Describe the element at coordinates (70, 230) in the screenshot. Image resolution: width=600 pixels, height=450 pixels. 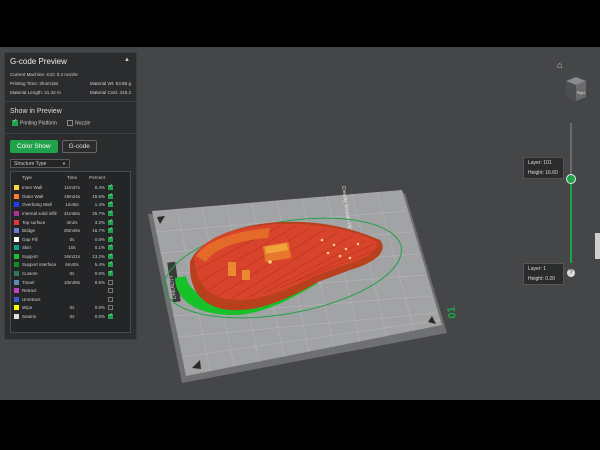
I see `legend-row: Bridge 20m46s 16.7%` at that location.